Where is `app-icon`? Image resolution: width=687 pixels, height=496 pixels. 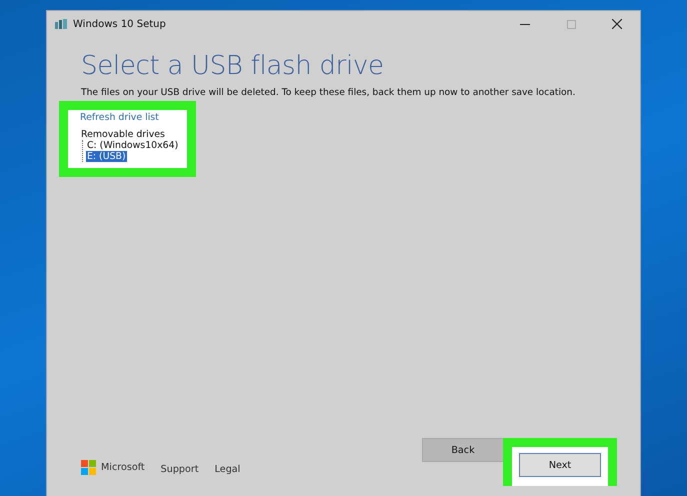
app-icon is located at coordinates (61, 24).